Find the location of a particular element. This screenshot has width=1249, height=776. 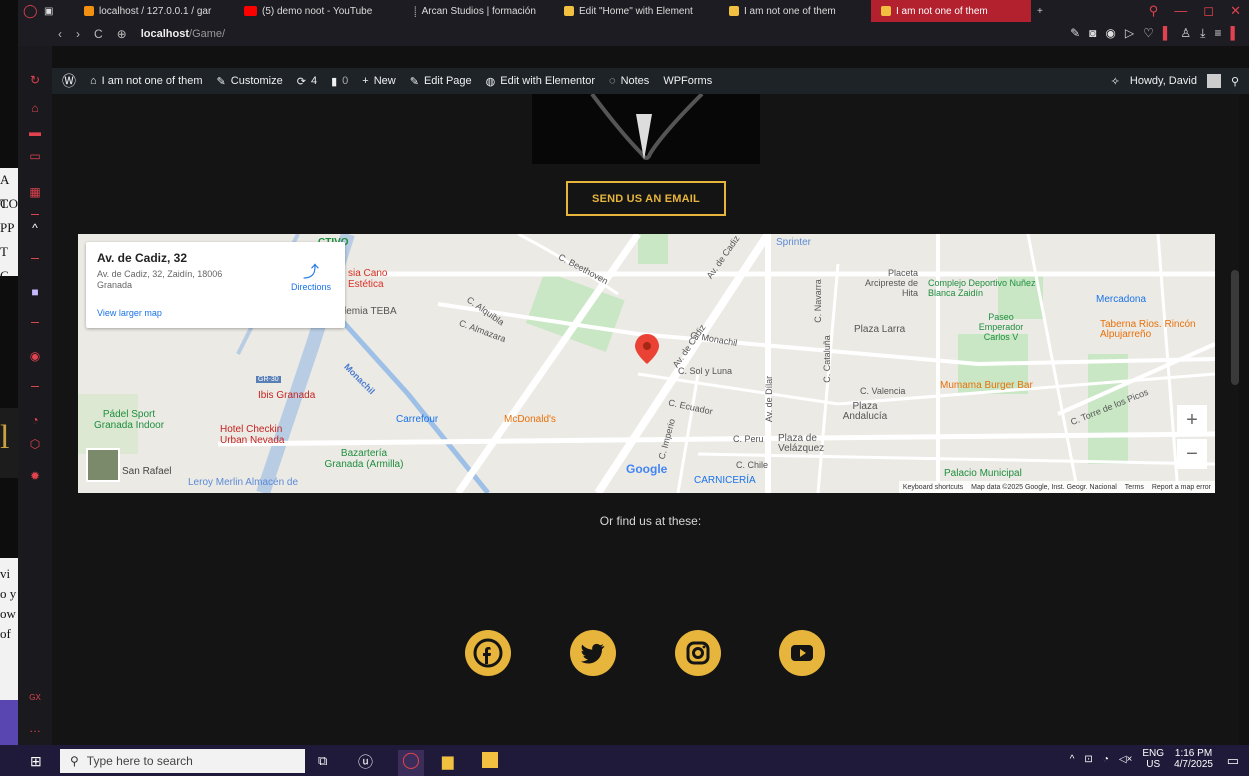

tab-youtube: (5) demo noot - YouTube is located at coordinates (319, 11).